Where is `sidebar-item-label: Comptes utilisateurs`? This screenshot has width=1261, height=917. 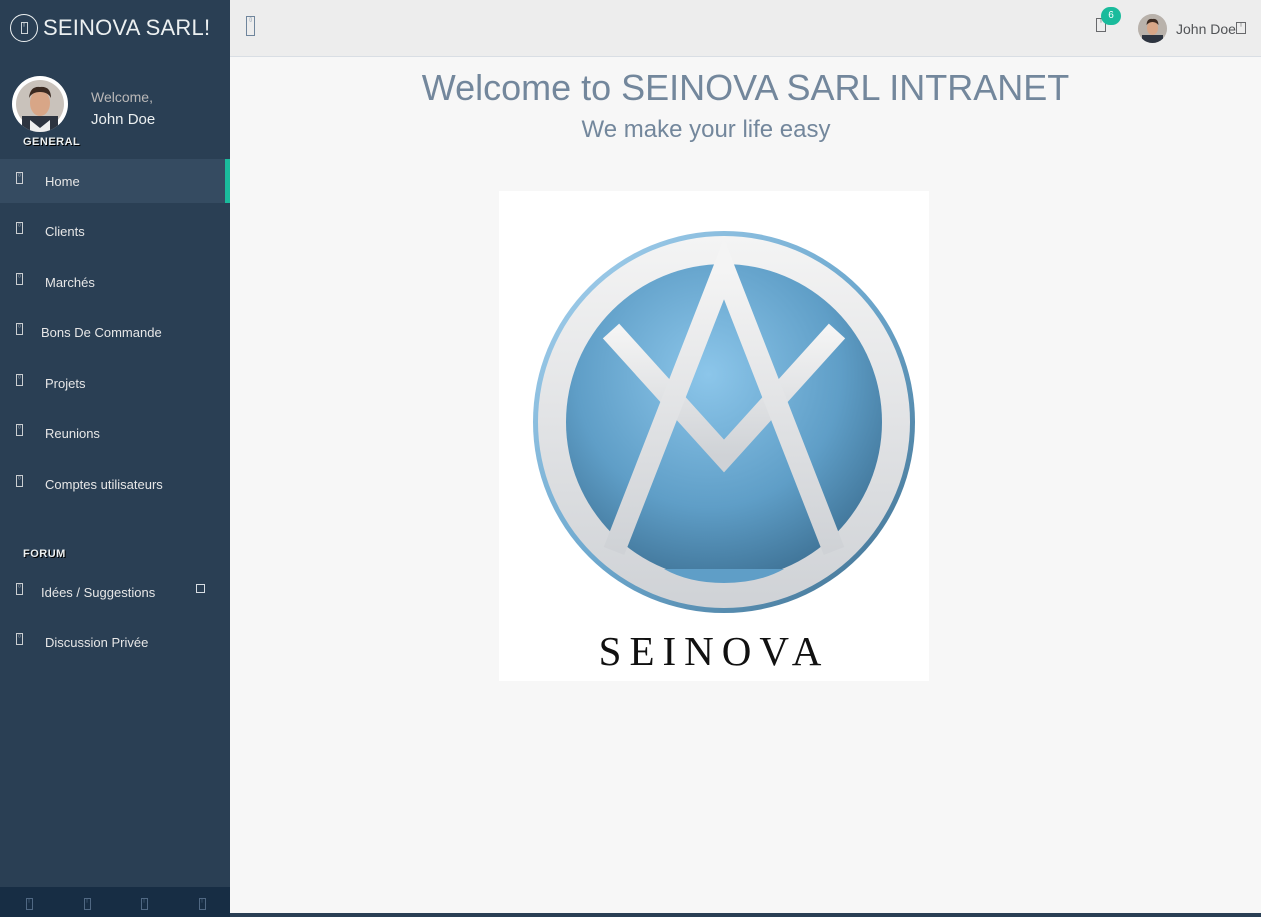 sidebar-item-label: Comptes utilisateurs is located at coordinates (104, 484).